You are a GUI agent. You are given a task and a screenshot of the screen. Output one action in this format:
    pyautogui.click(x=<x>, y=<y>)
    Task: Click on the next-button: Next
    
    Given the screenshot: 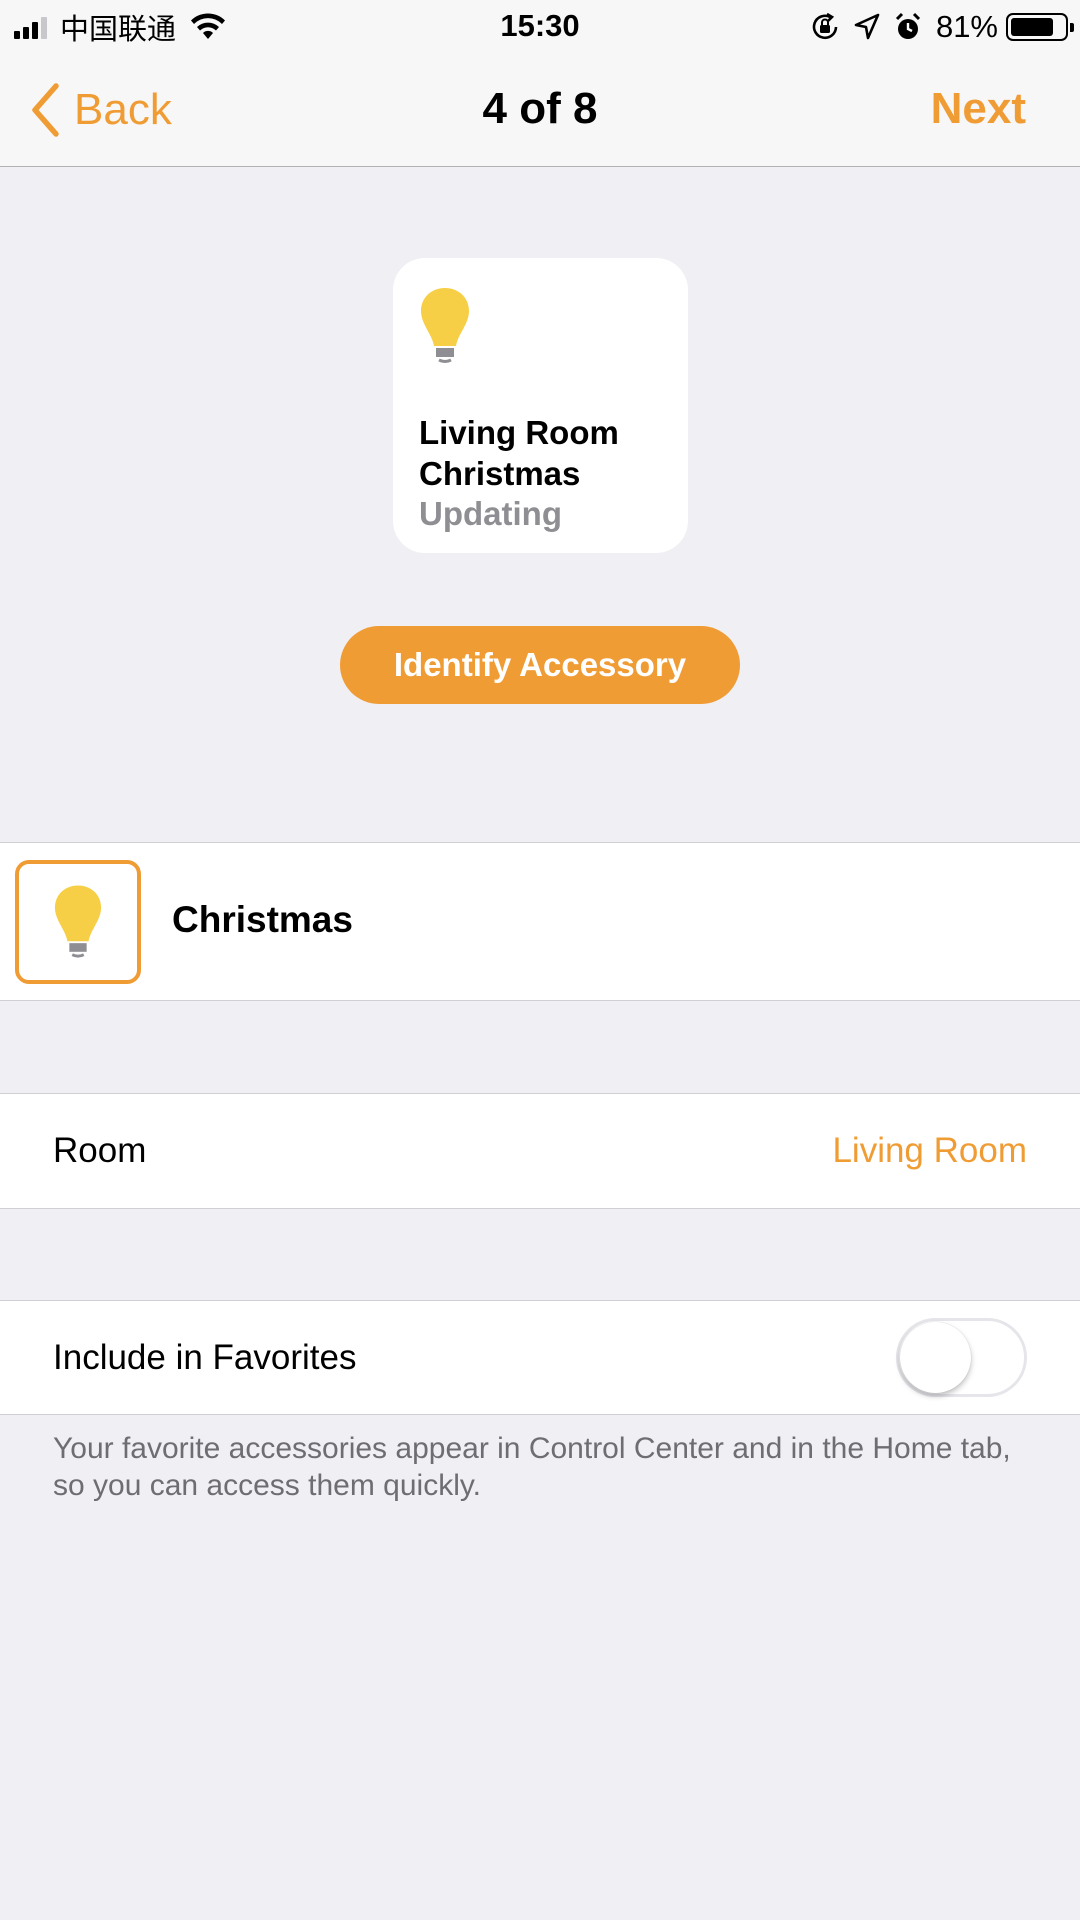 What is the action you would take?
    pyautogui.click(x=978, y=109)
    